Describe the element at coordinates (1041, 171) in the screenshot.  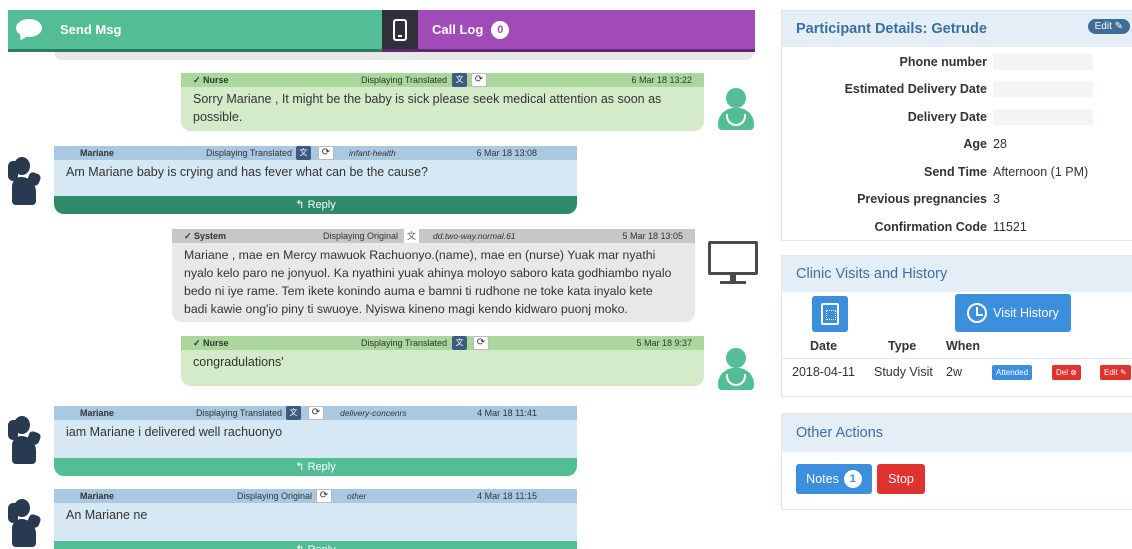
I see `send-time-value: Afternoon (1 PM)` at that location.